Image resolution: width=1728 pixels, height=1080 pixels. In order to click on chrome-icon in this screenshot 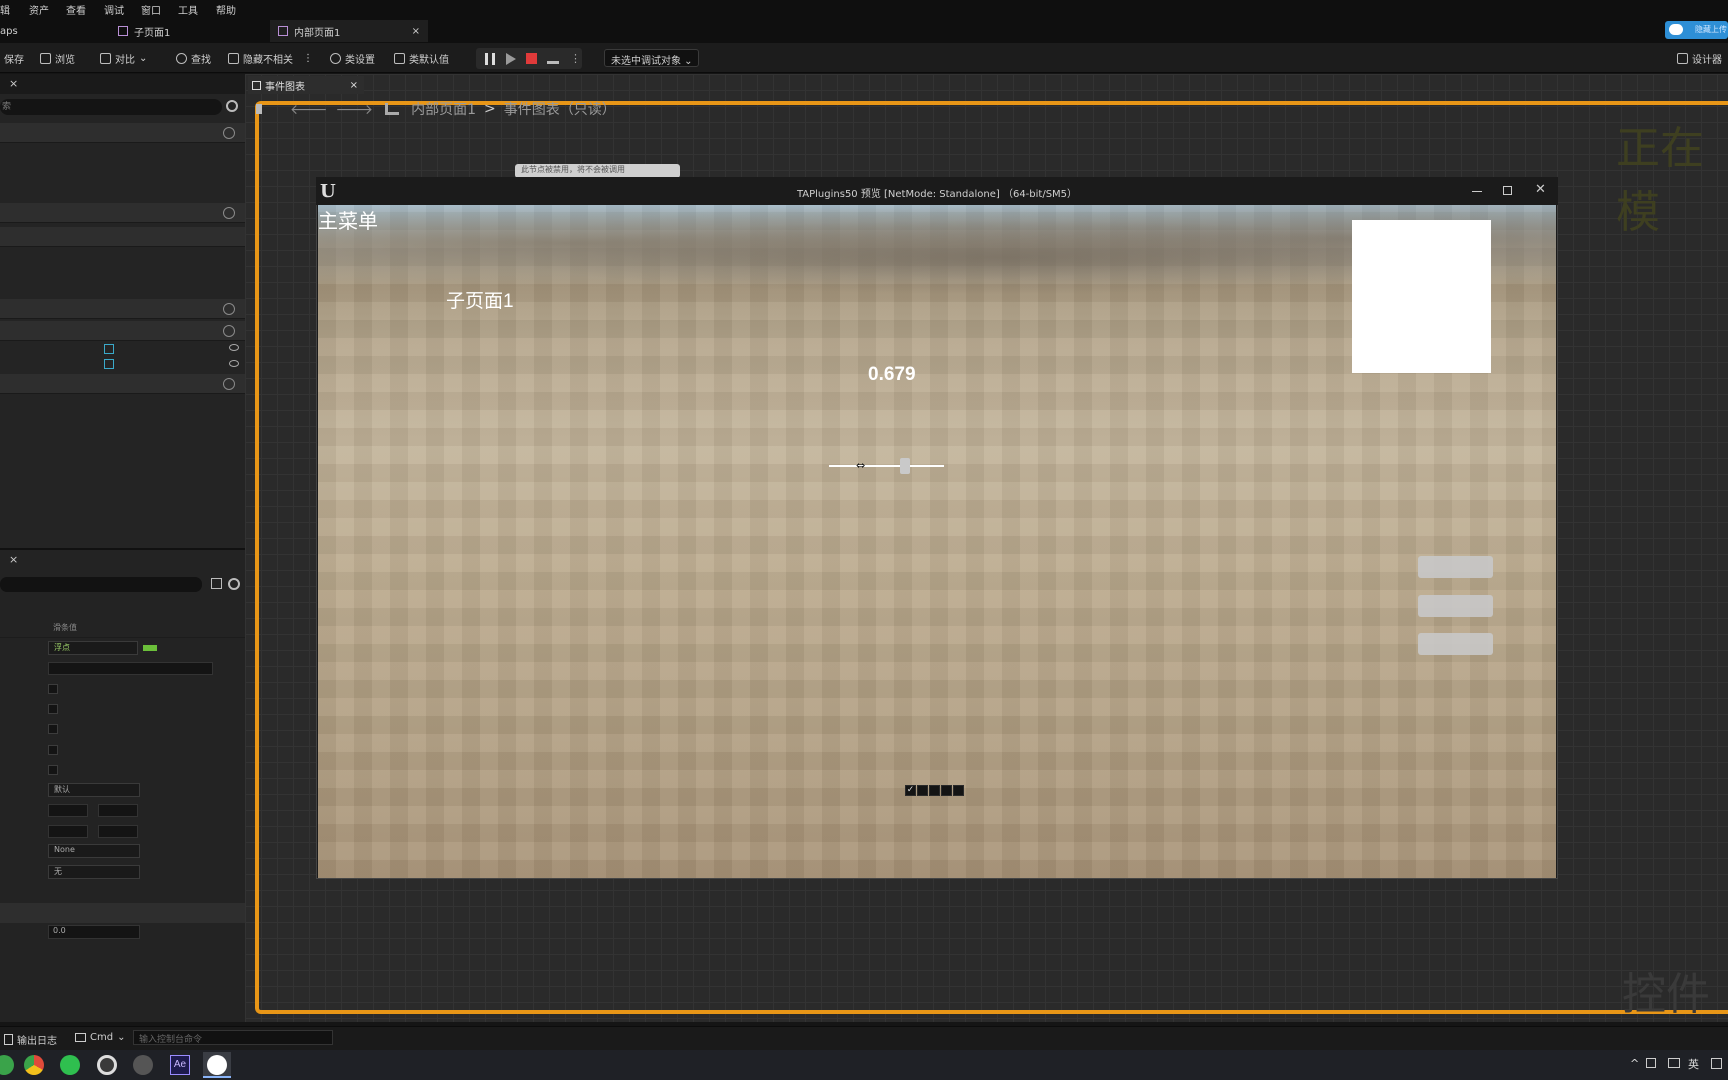, I will do `click(34, 1065)`.